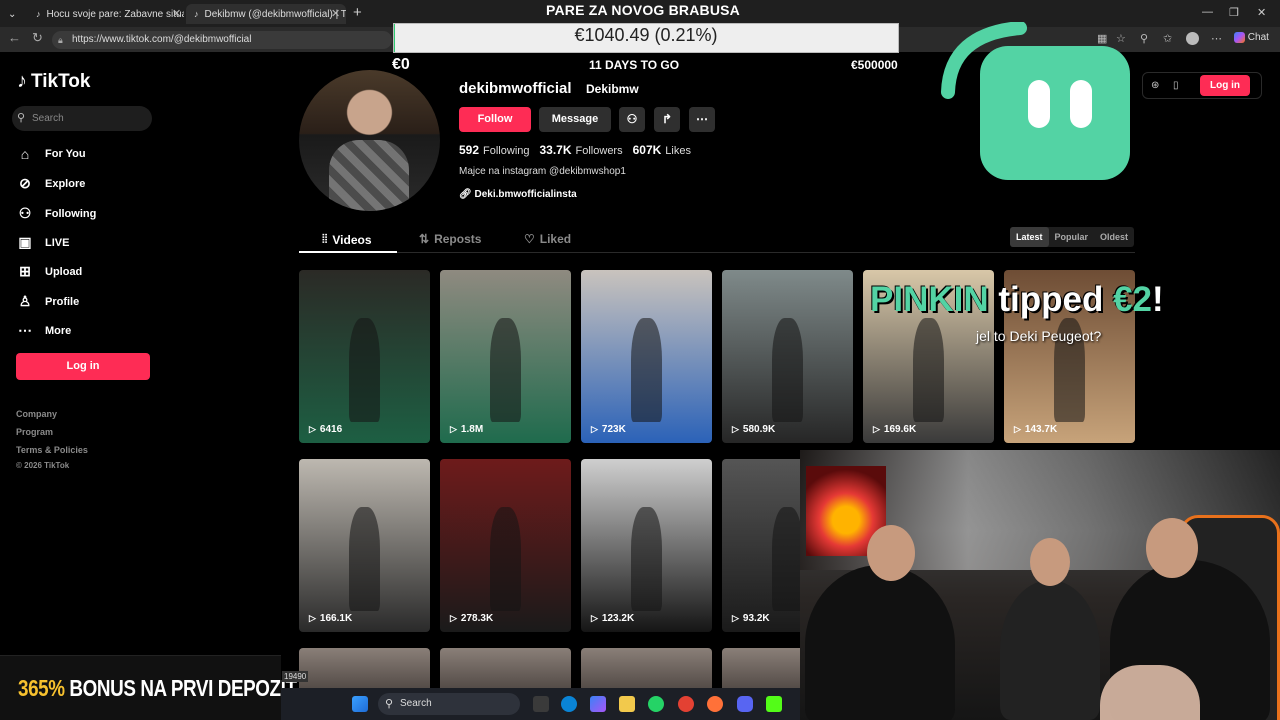  What do you see at coordinates (1017, 300) in the screenshot?
I see `tip-alert: PINKIN tipped €2!` at bounding box center [1017, 300].